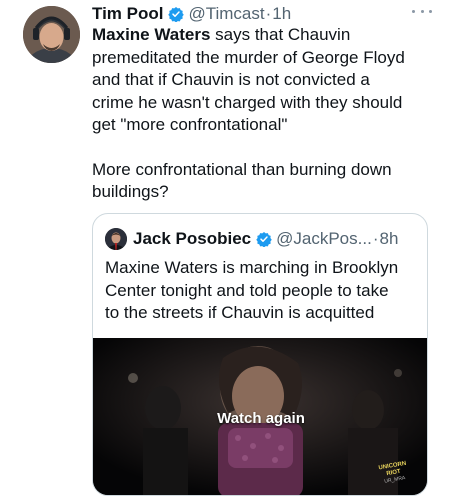  What do you see at coordinates (248, 57) in the screenshot?
I see `tweet-text-line: premeditated the murder of George Floyd` at bounding box center [248, 57].